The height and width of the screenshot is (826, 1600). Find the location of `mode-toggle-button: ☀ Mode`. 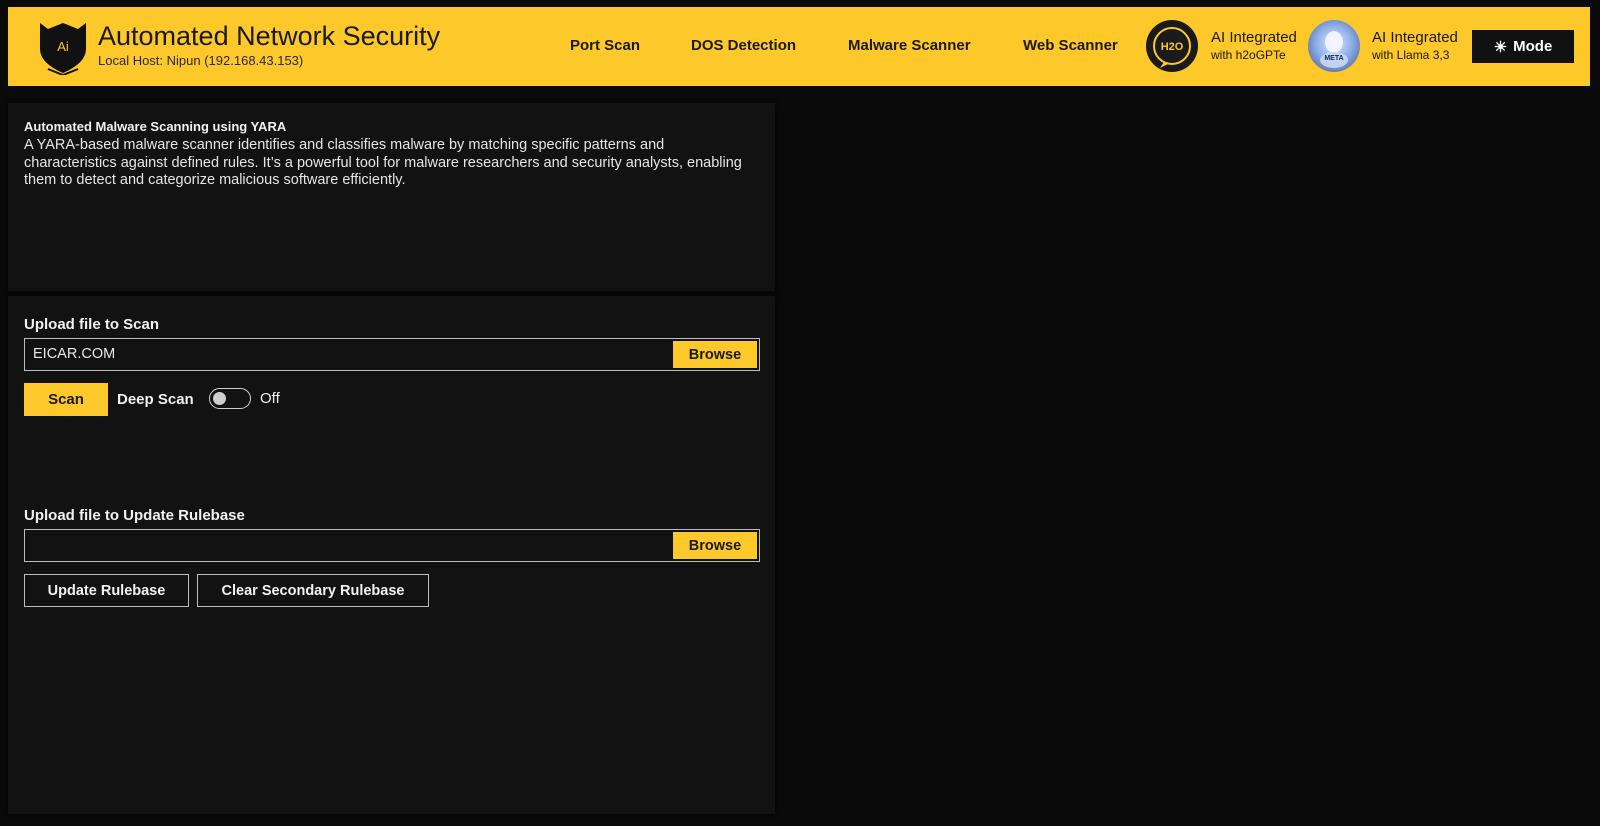

mode-toggle-button: ☀ Mode is located at coordinates (1523, 46).